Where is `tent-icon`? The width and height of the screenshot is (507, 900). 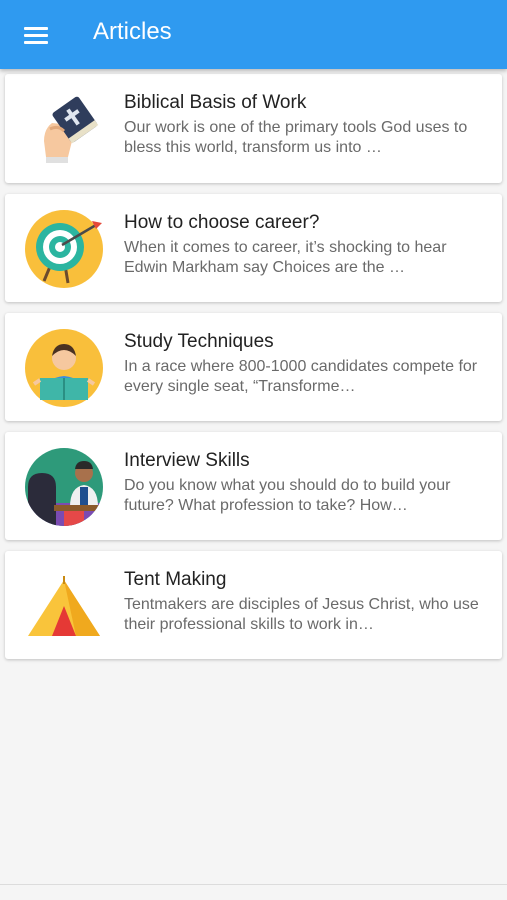
tent-icon is located at coordinates (64, 606).